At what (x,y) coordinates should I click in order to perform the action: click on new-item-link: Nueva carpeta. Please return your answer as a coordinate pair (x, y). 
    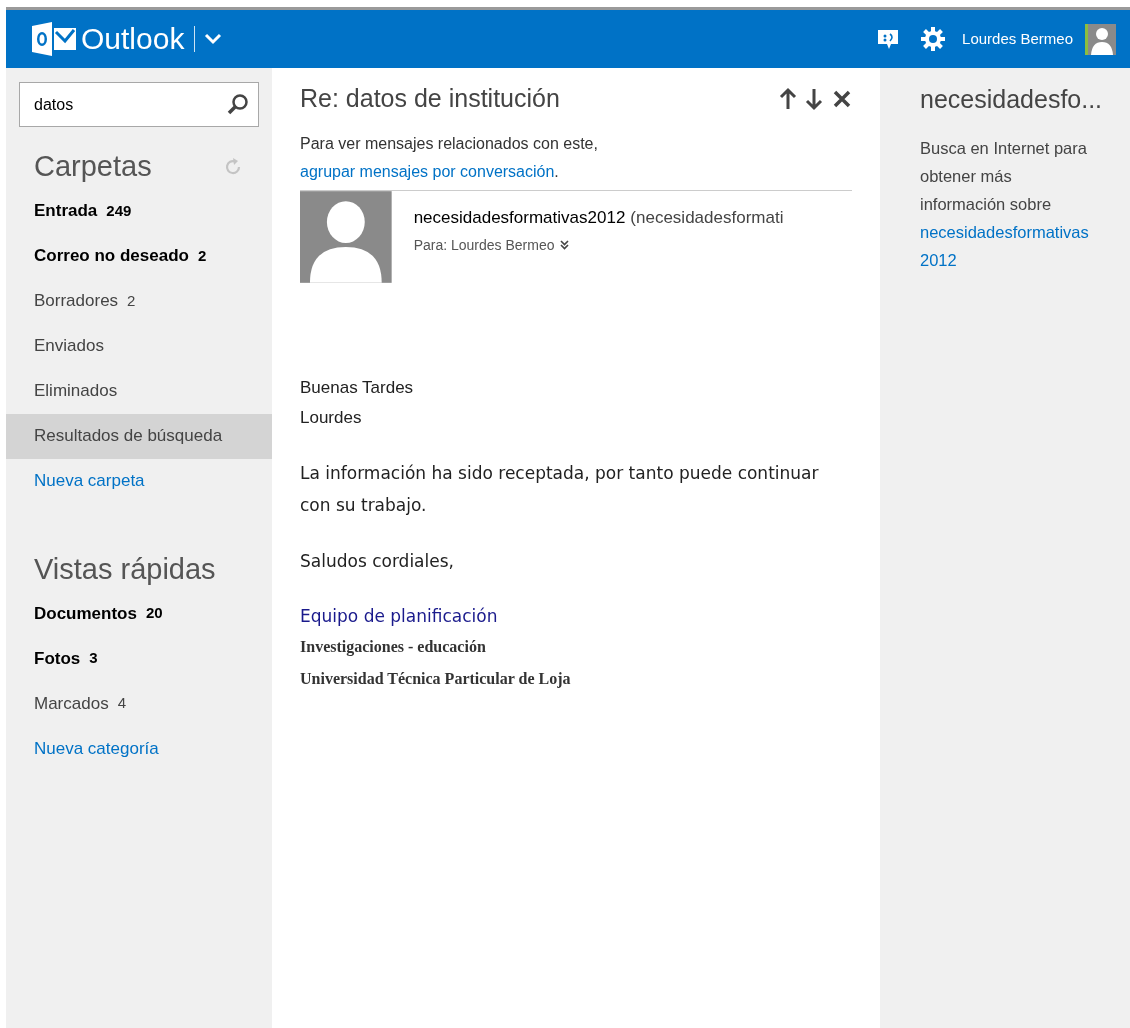
    Looking at the image, I should click on (89, 481).